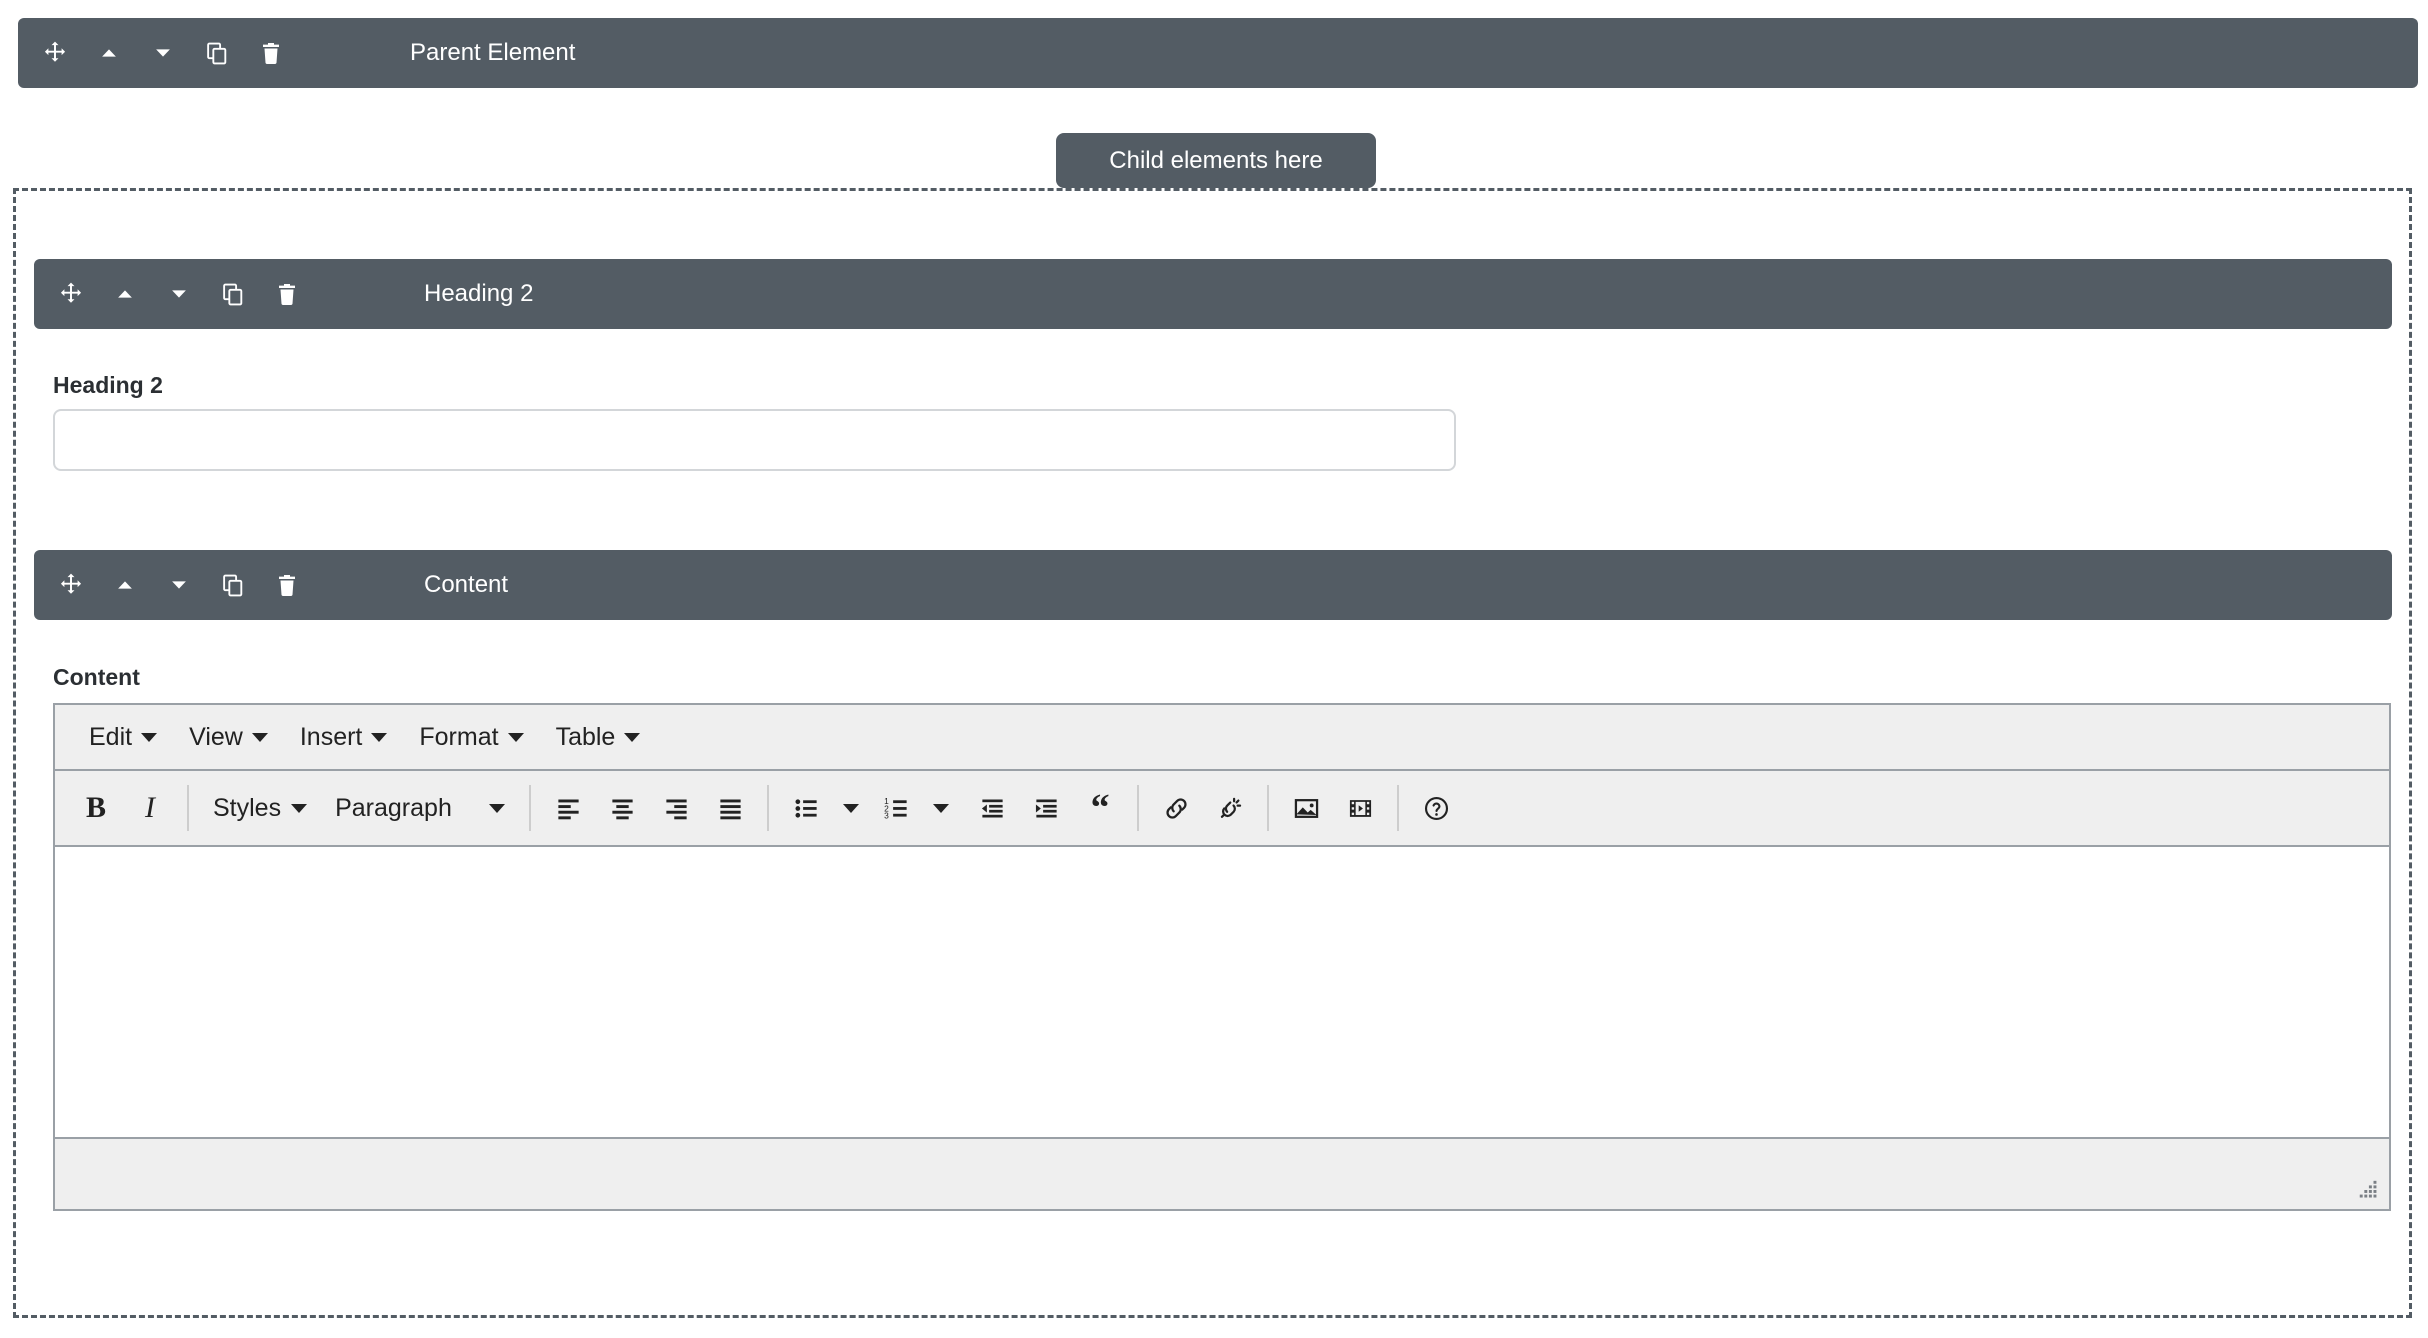  I want to click on styles-menu-button: Styles, so click(260, 808).